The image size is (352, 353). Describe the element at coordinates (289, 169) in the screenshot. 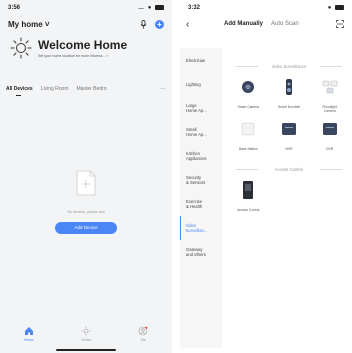

I see `section-title: Access Control` at that location.